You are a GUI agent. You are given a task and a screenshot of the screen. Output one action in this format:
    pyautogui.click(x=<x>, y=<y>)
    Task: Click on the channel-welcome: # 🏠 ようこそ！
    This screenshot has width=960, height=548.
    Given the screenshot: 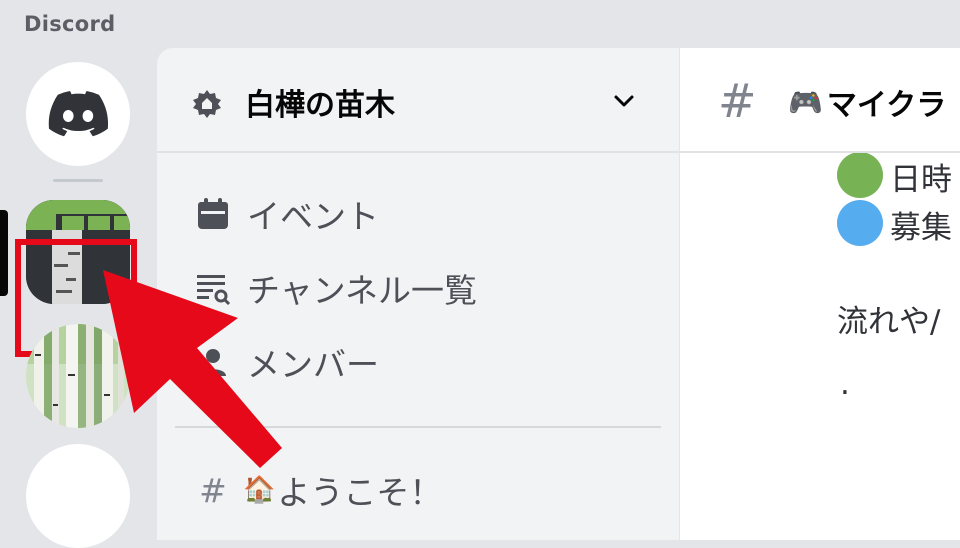 What is the action you would take?
    pyautogui.click(x=317, y=490)
    